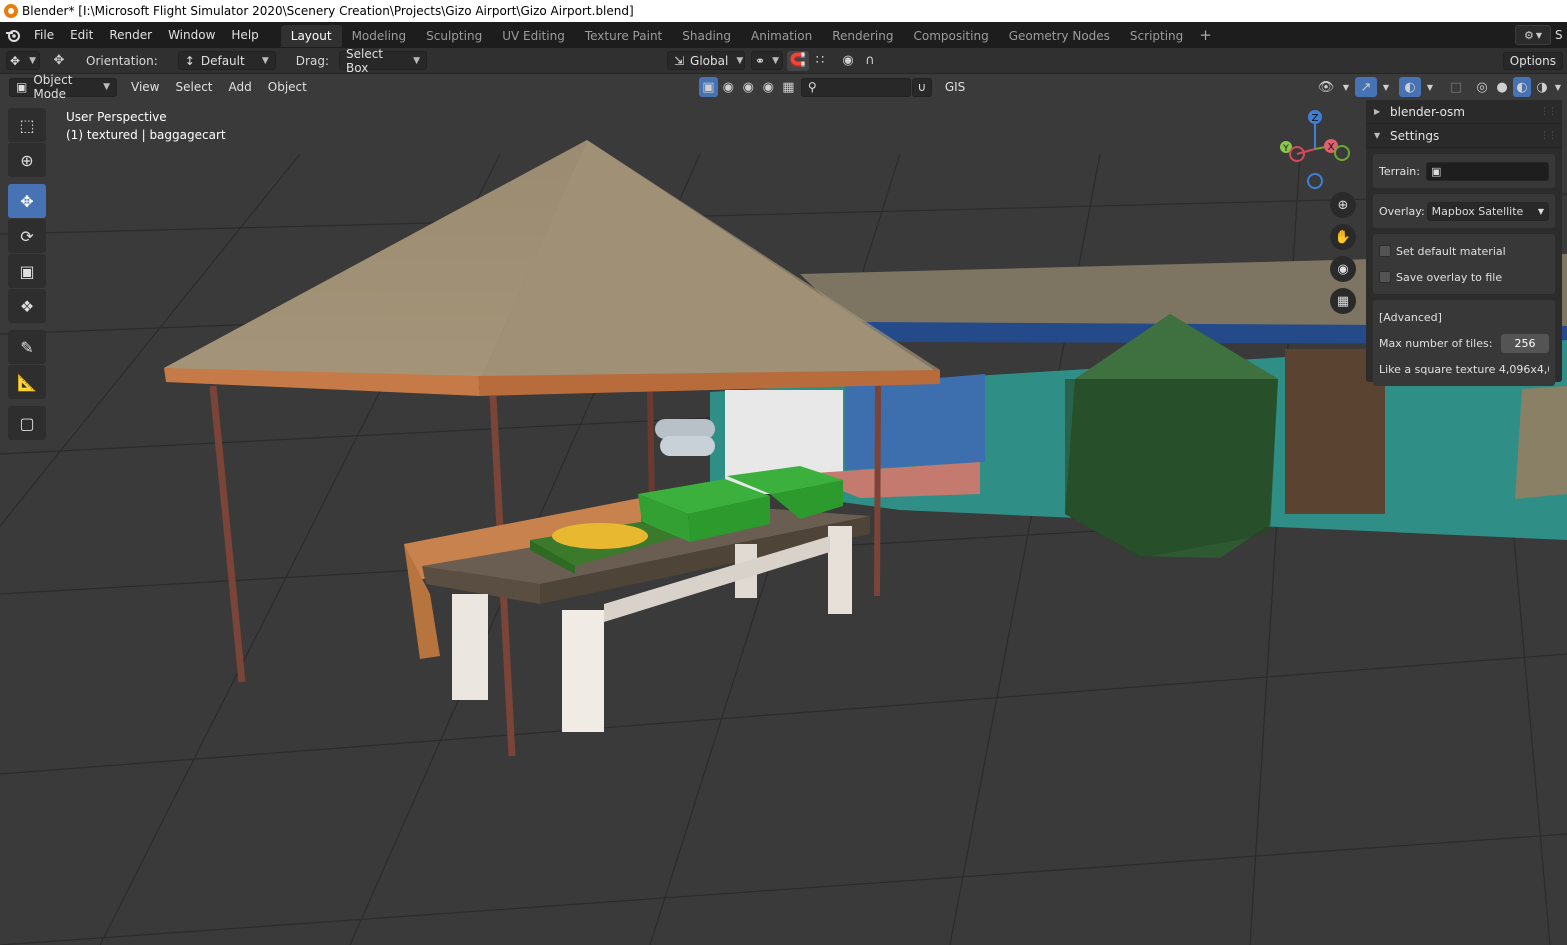  Describe the element at coordinates (748, 87) in the screenshot. I see `globe-tiles-icon: ◉` at that location.